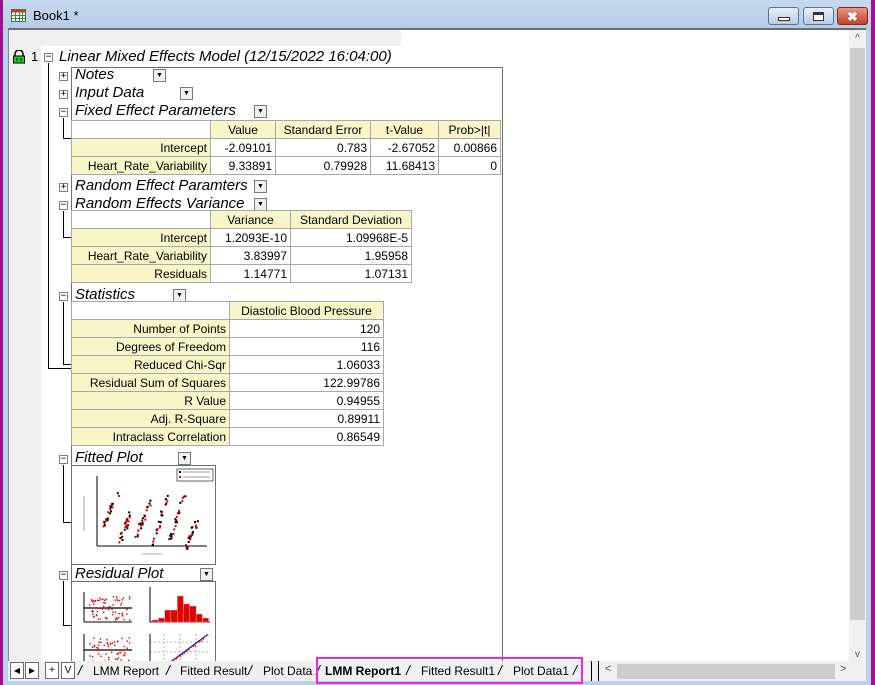 The image size is (875, 685). I want to click on collapse-fitted-plot-toggle: −, so click(63, 459).